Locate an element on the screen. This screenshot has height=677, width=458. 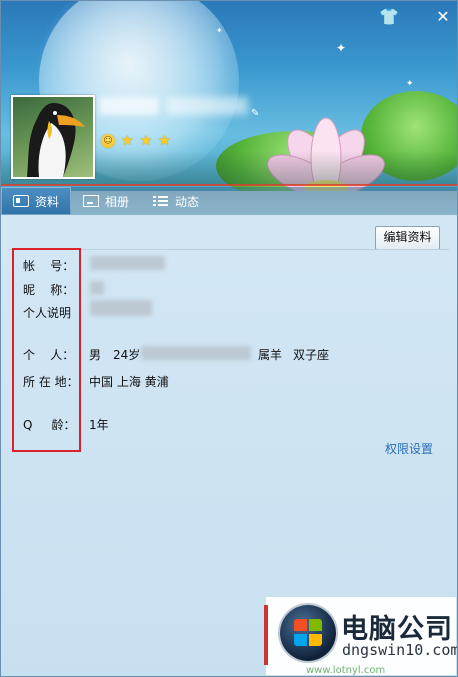
penguin-avatar-icon is located at coordinates (56, 140).